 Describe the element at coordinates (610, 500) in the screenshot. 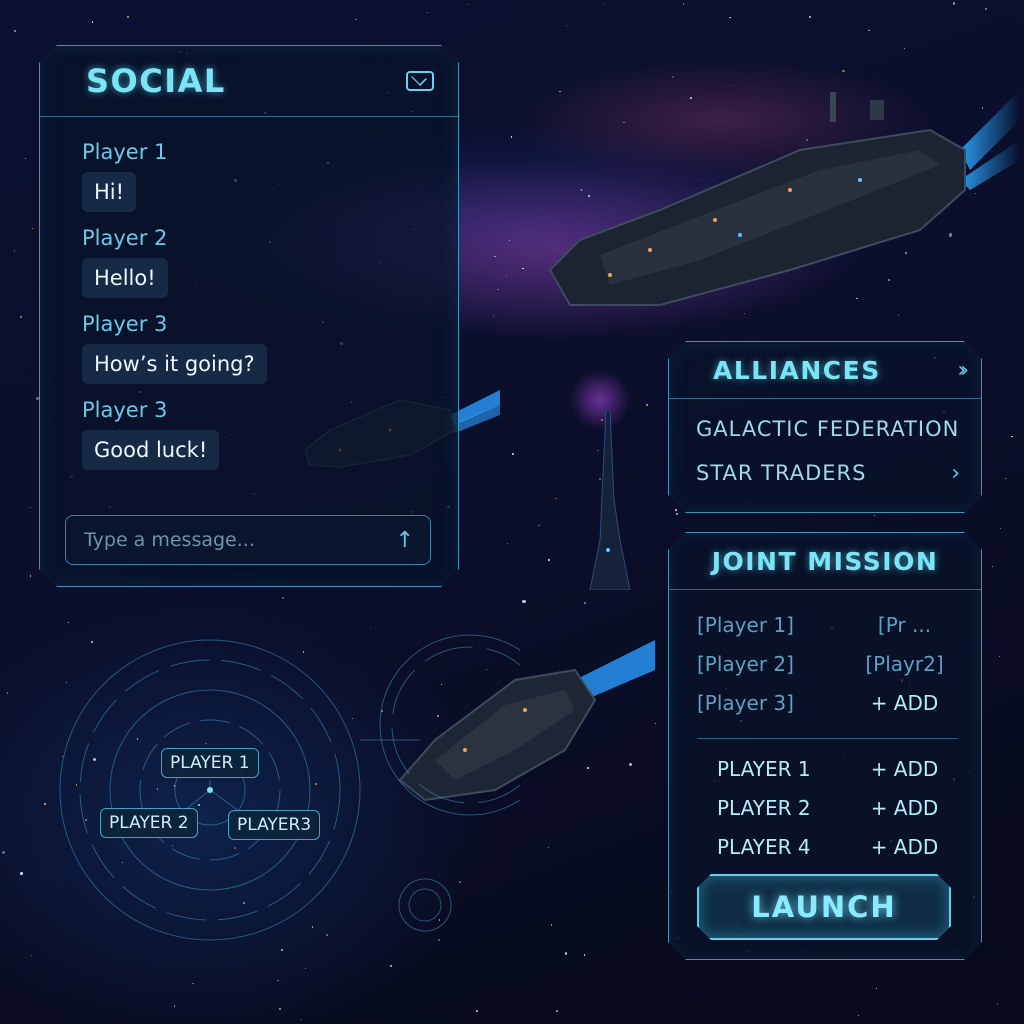

I see `spire-structure` at that location.